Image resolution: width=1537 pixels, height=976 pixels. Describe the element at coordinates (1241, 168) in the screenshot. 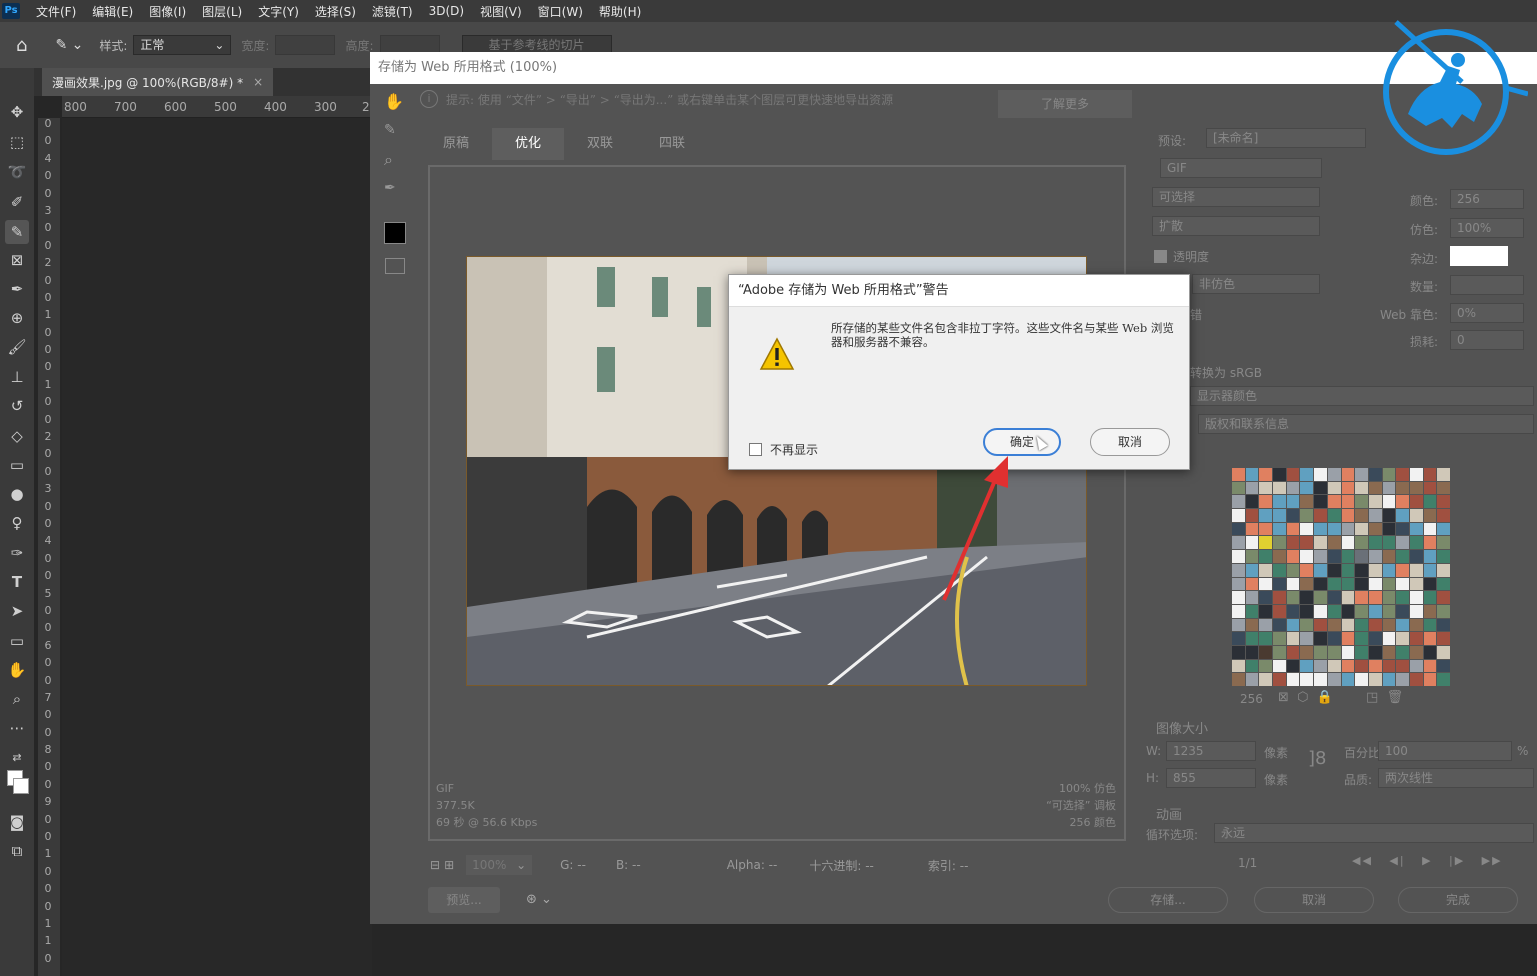

I see `format-select: GIF` at that location.